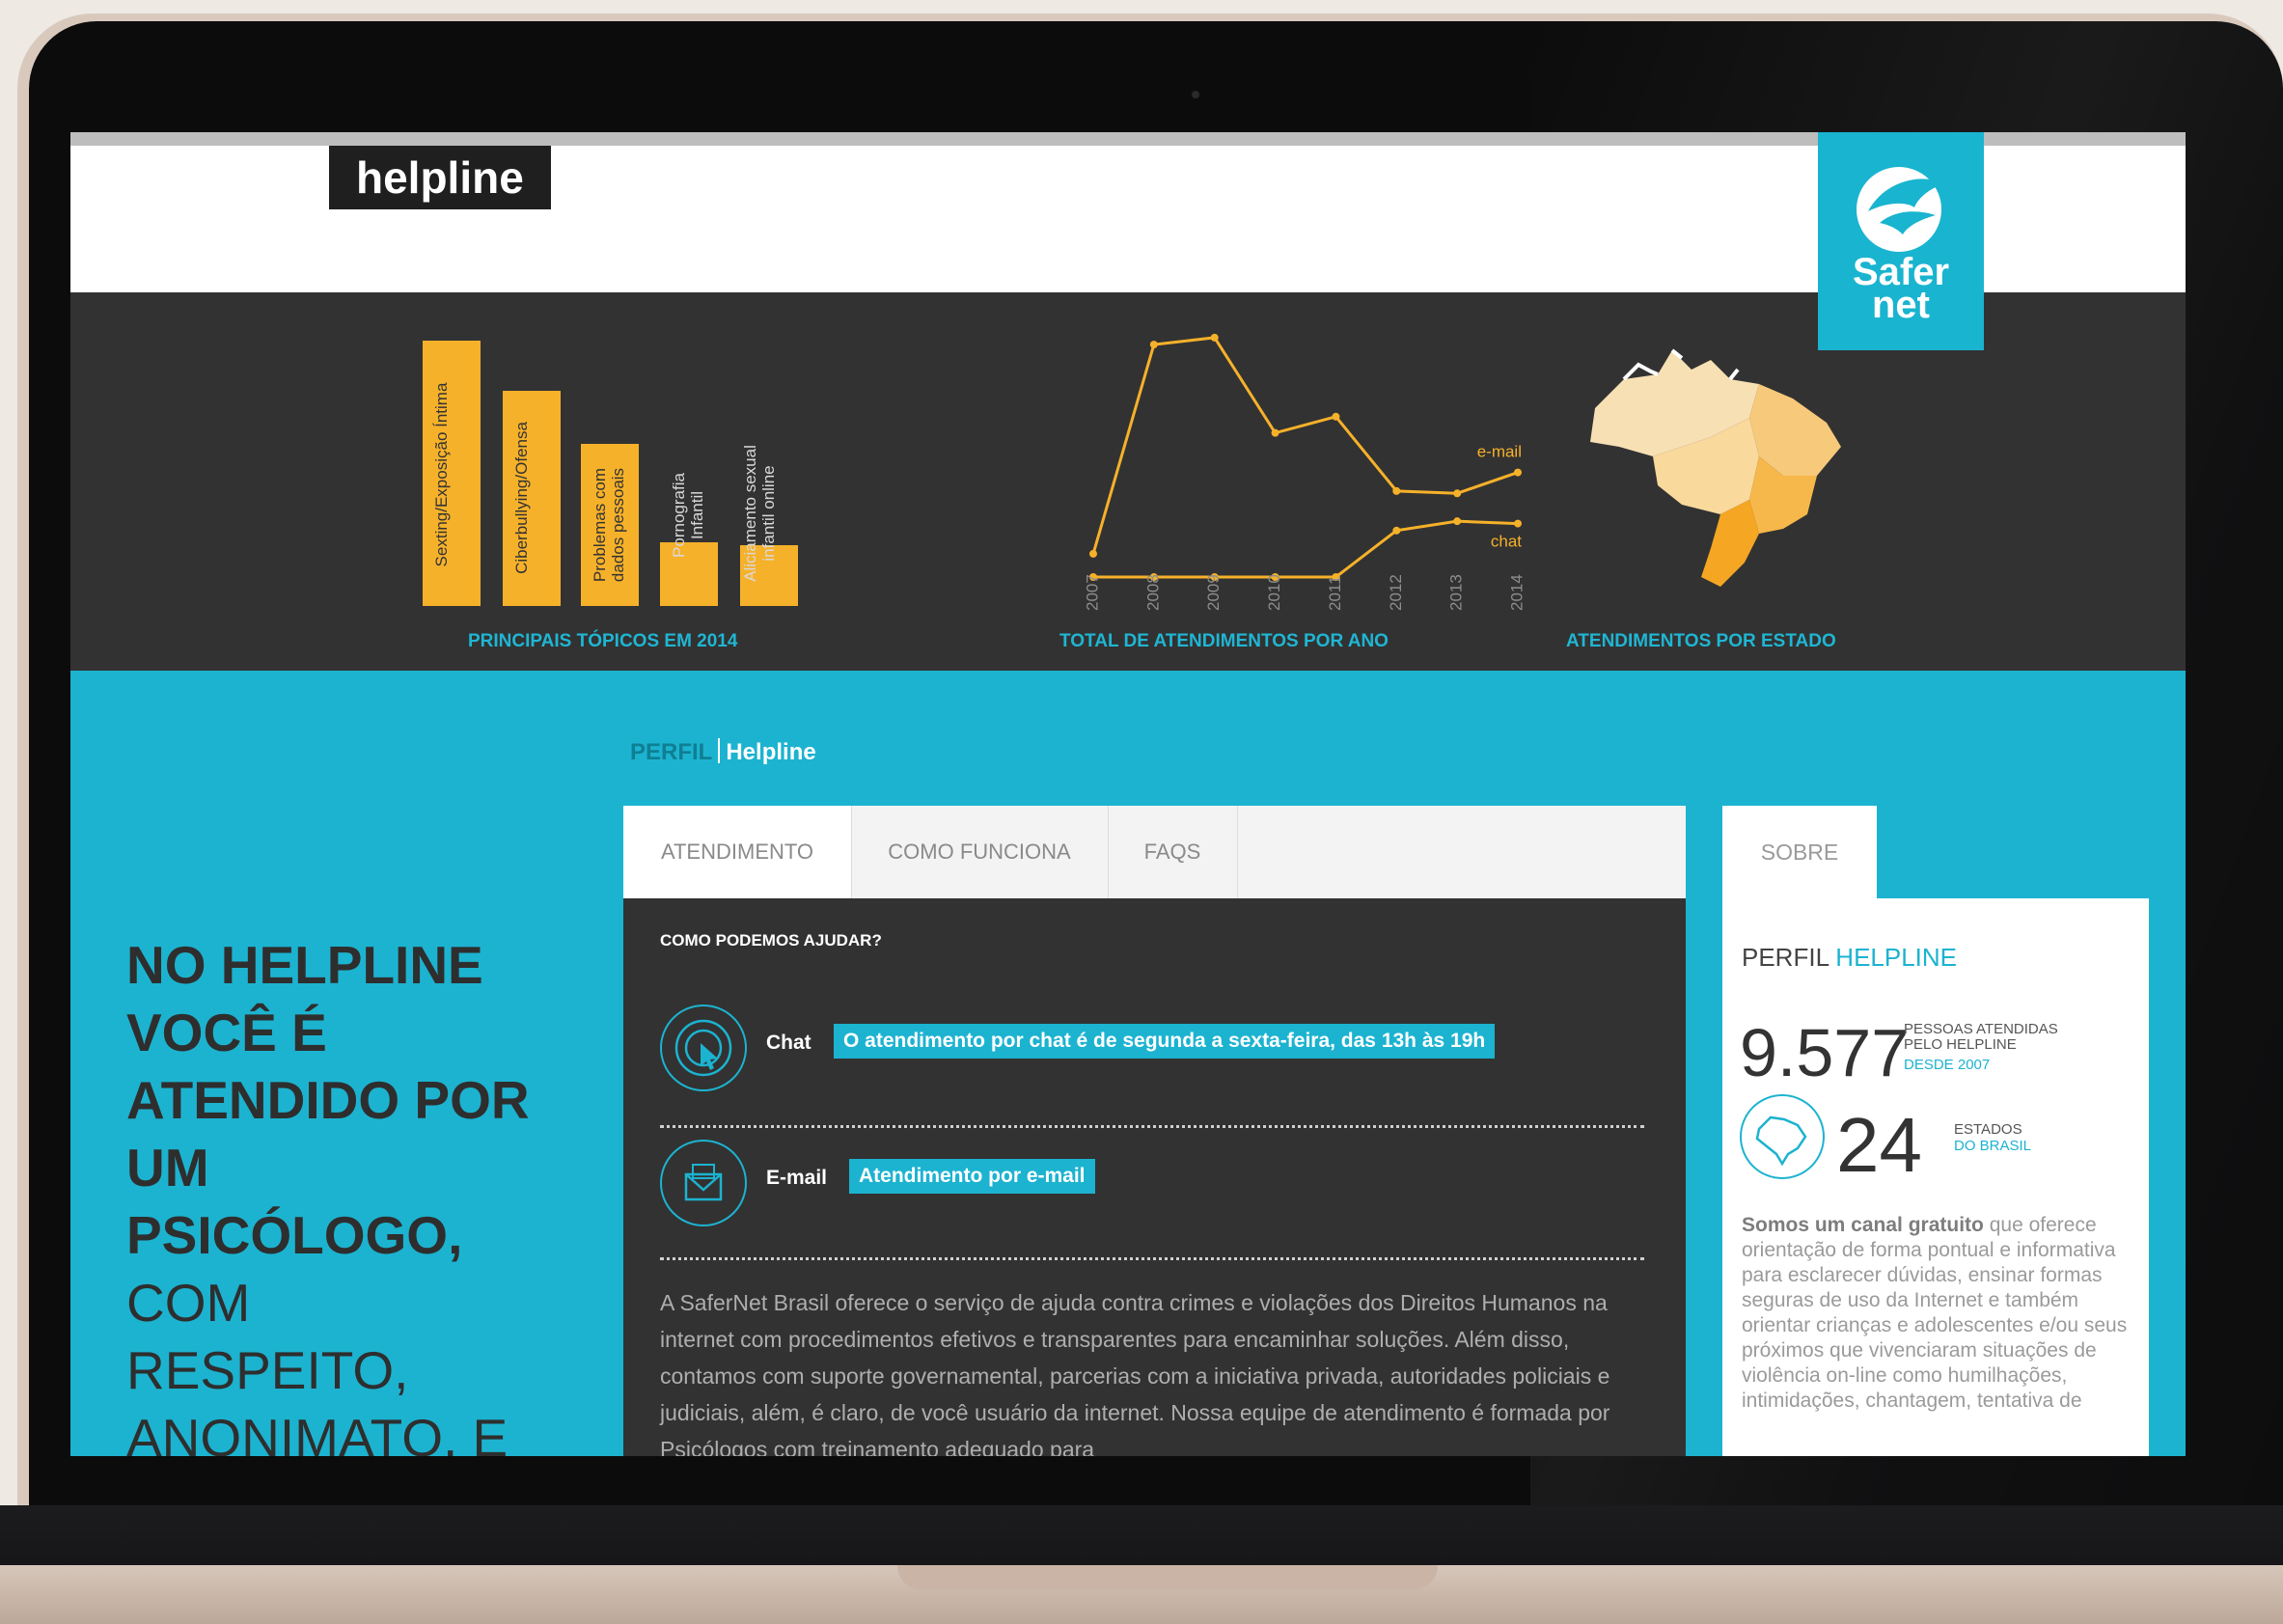 Image resolution: width=2283 pixels, height=1624 pixels. I want to click on x-tick-label: 2014, so click(1516, 592).